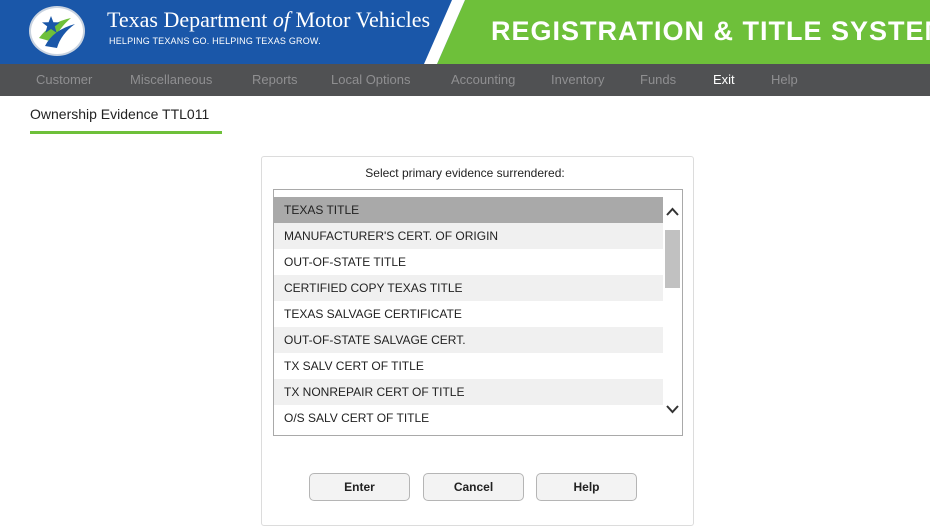  What do you see at coordinates (468, 288) in the screenshot?
I see `list-item-certified-copy: CERTIFIED COPY TEXAS TITLE` at bounding box center [468, 288].